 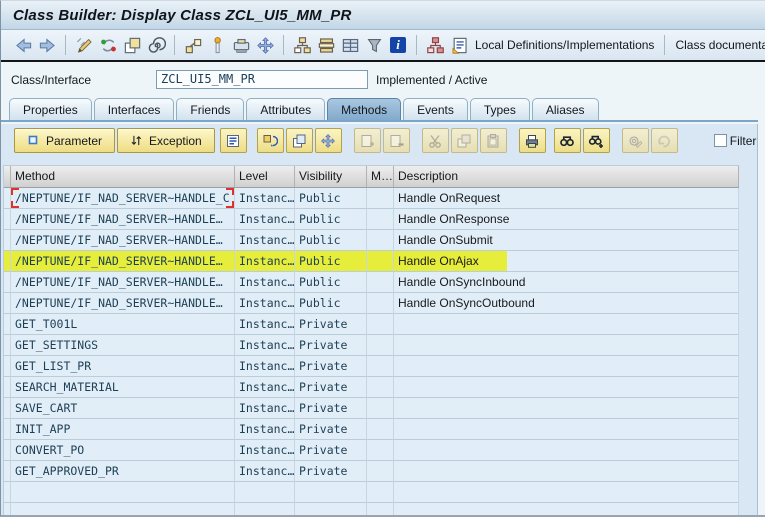 What do you see at coordinates (47, 45) in the screenshot?
I see `forward-icon` at bounding box center [47, 45].